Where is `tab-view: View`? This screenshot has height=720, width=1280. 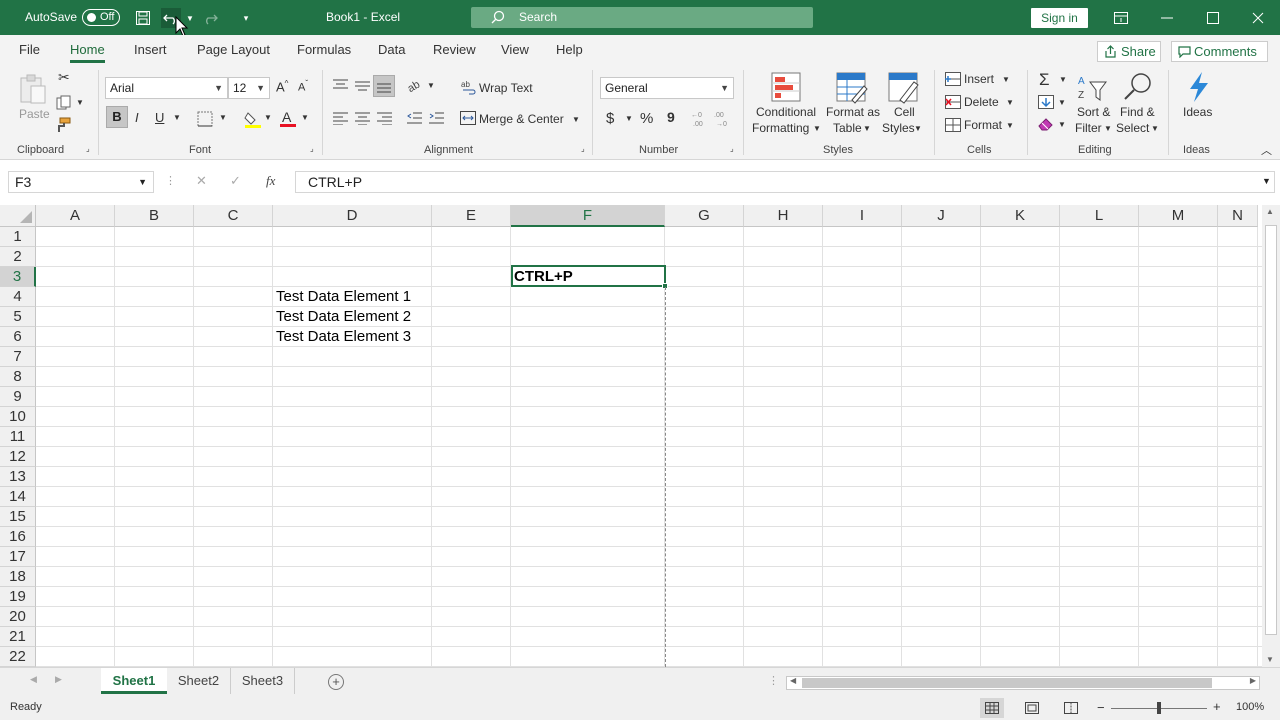
tab-view: View is located at coordinates (515, 49).